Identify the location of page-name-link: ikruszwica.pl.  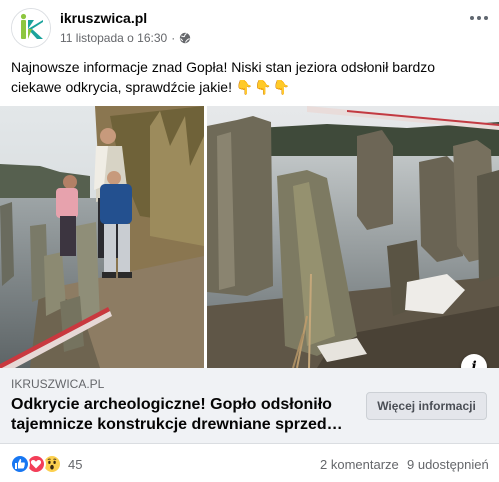
(103, 18).